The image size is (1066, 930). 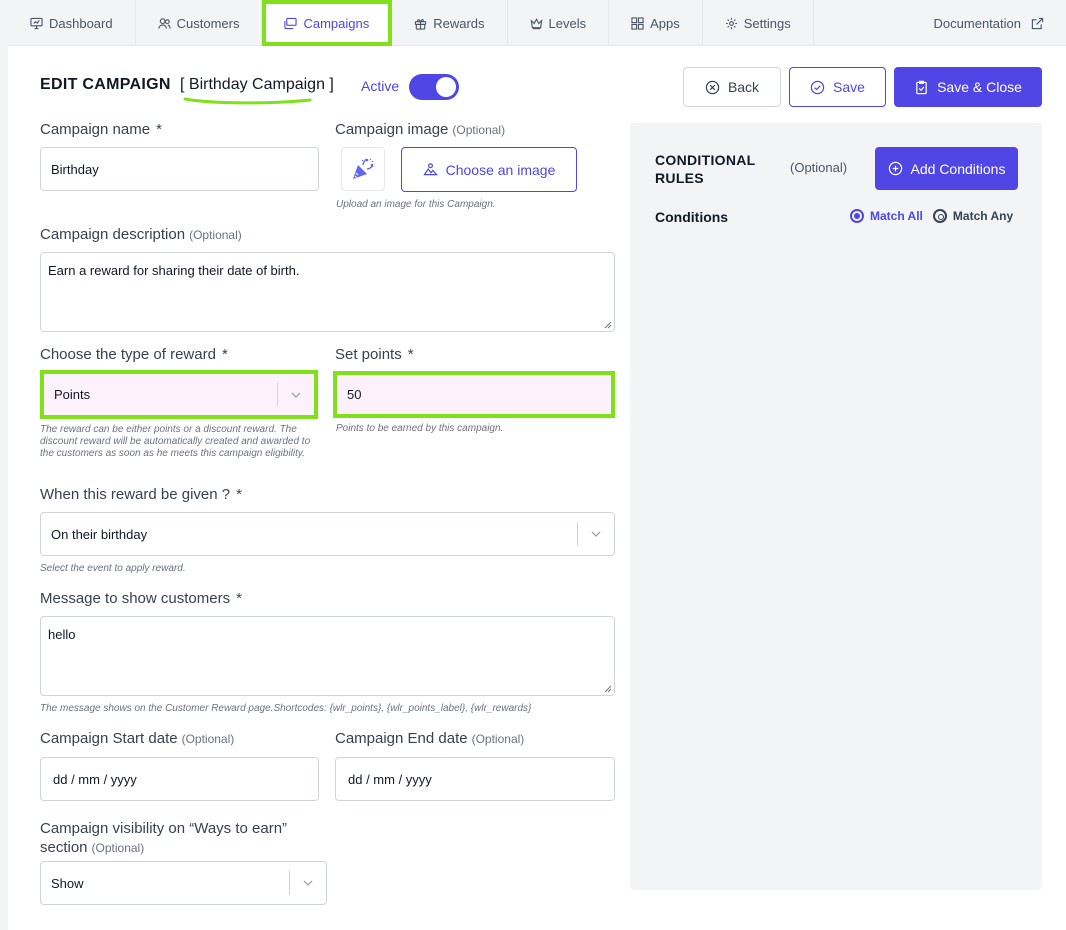 I want to click on when-label: When this reward be given ? *, so click(x=141, y=494).